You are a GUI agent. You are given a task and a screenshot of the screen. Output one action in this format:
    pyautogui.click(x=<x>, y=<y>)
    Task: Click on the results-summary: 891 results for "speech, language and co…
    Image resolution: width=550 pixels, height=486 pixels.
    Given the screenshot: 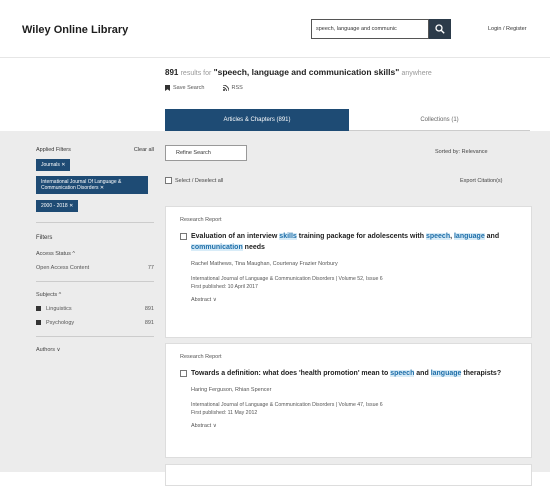 What is the action you would take?
    pyautogui.click(x=298, y=72)
    